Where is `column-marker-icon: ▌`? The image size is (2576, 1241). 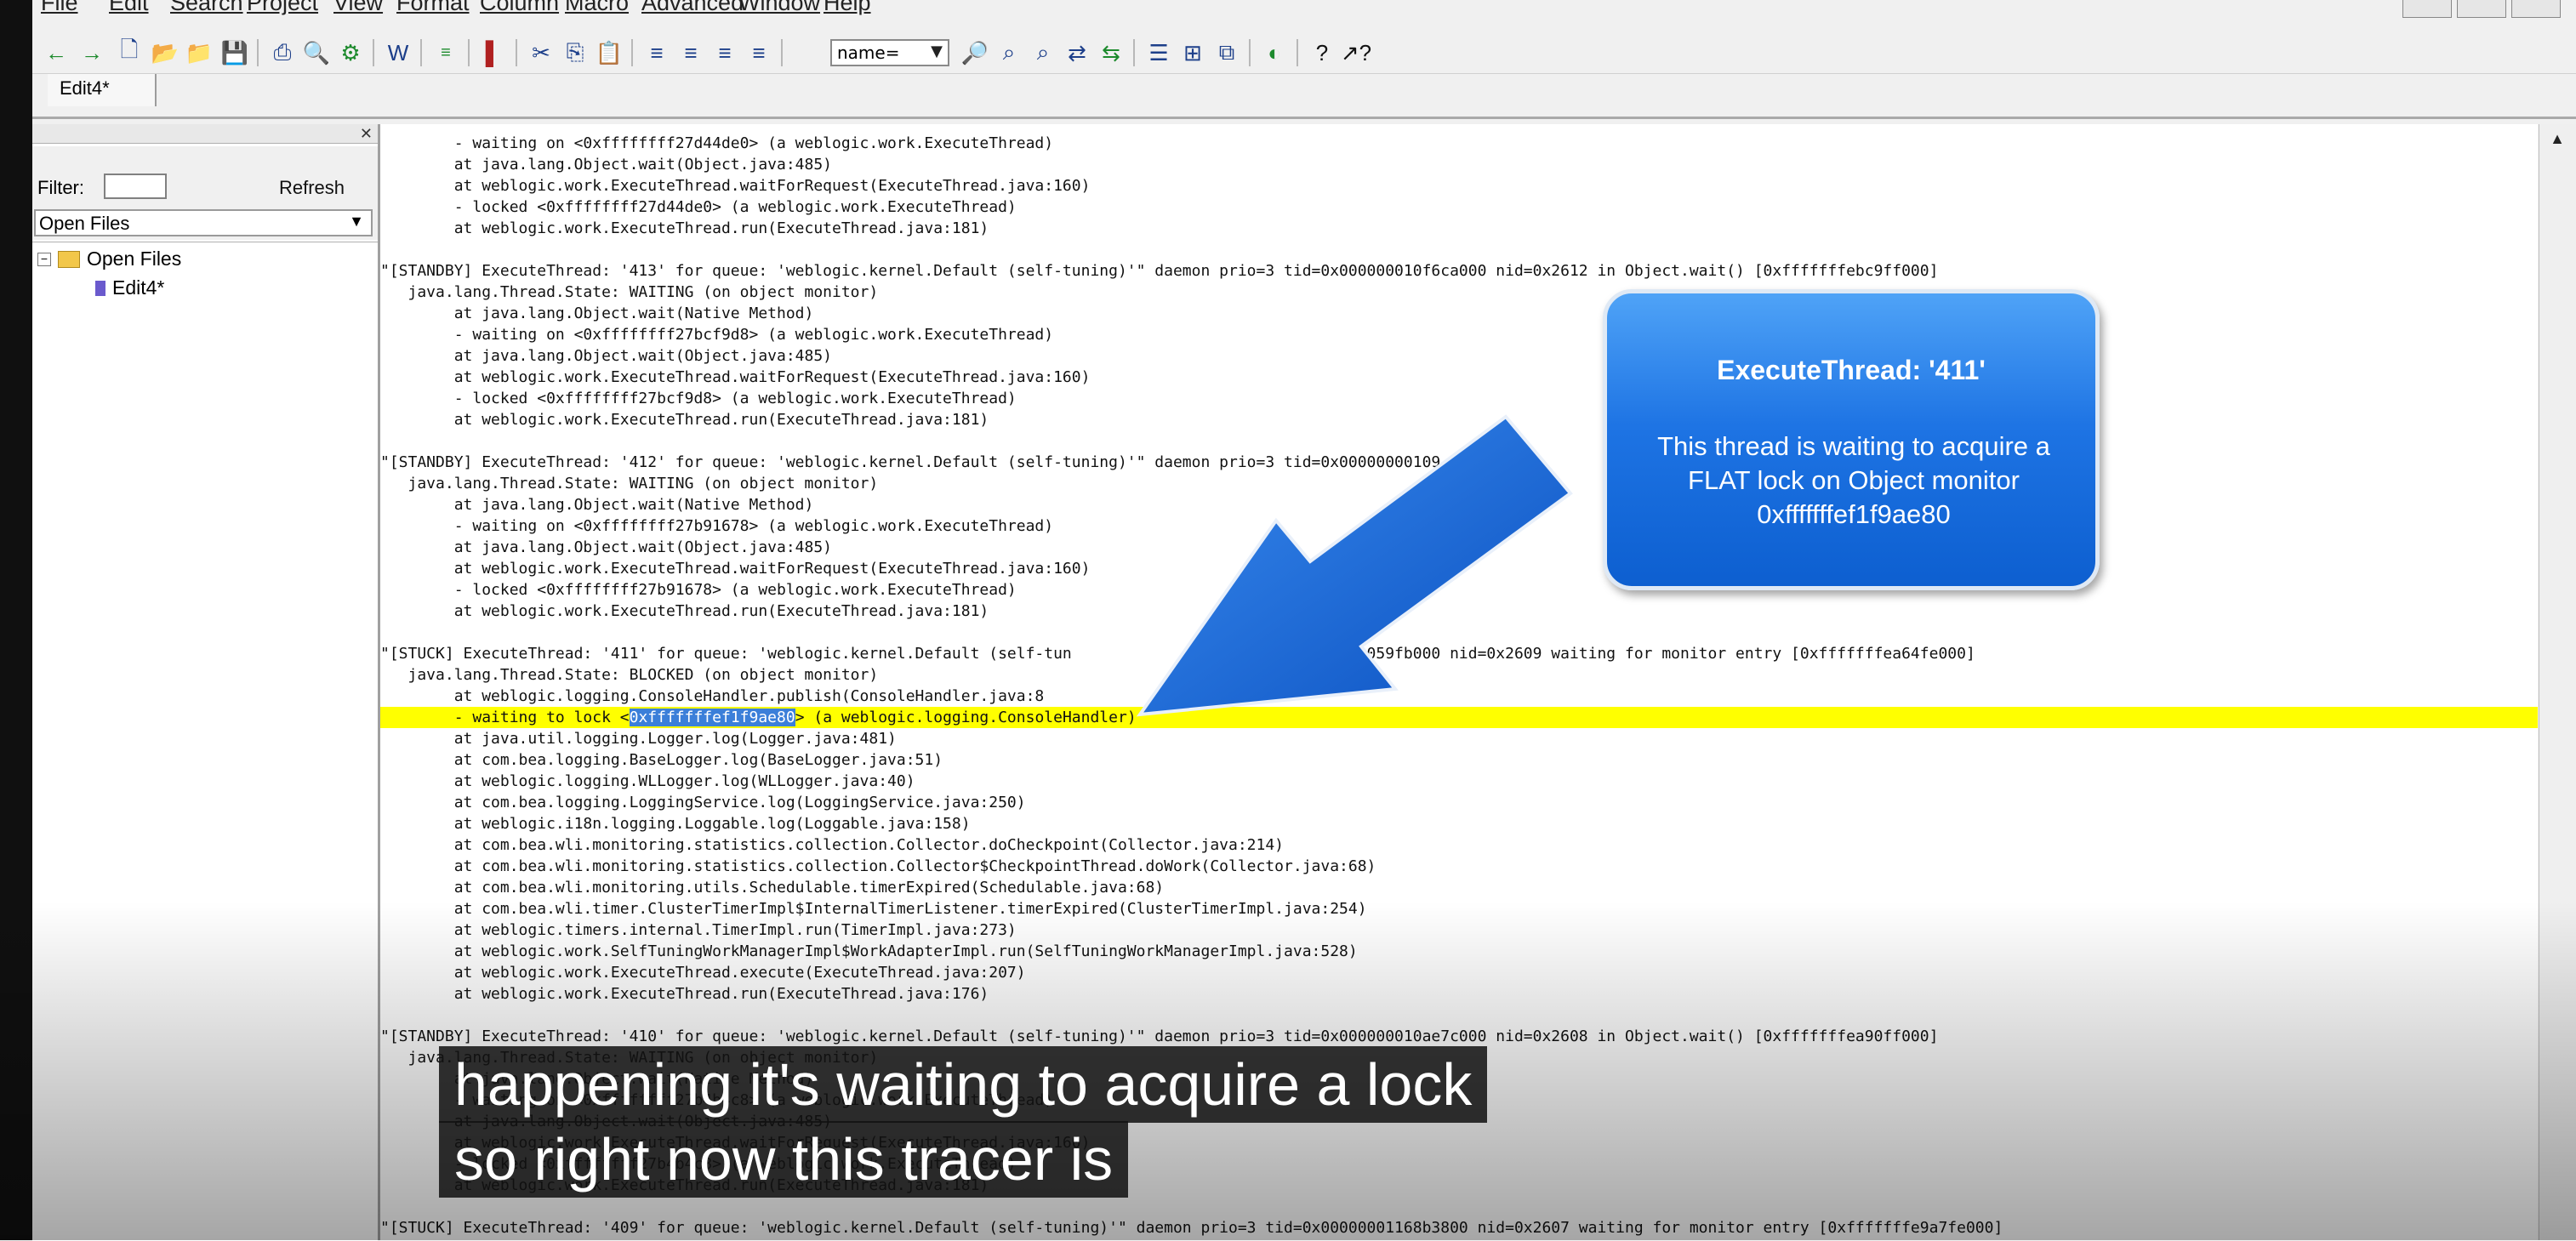 column-marker-icon: ▌ is located at coordinates (494, 52).